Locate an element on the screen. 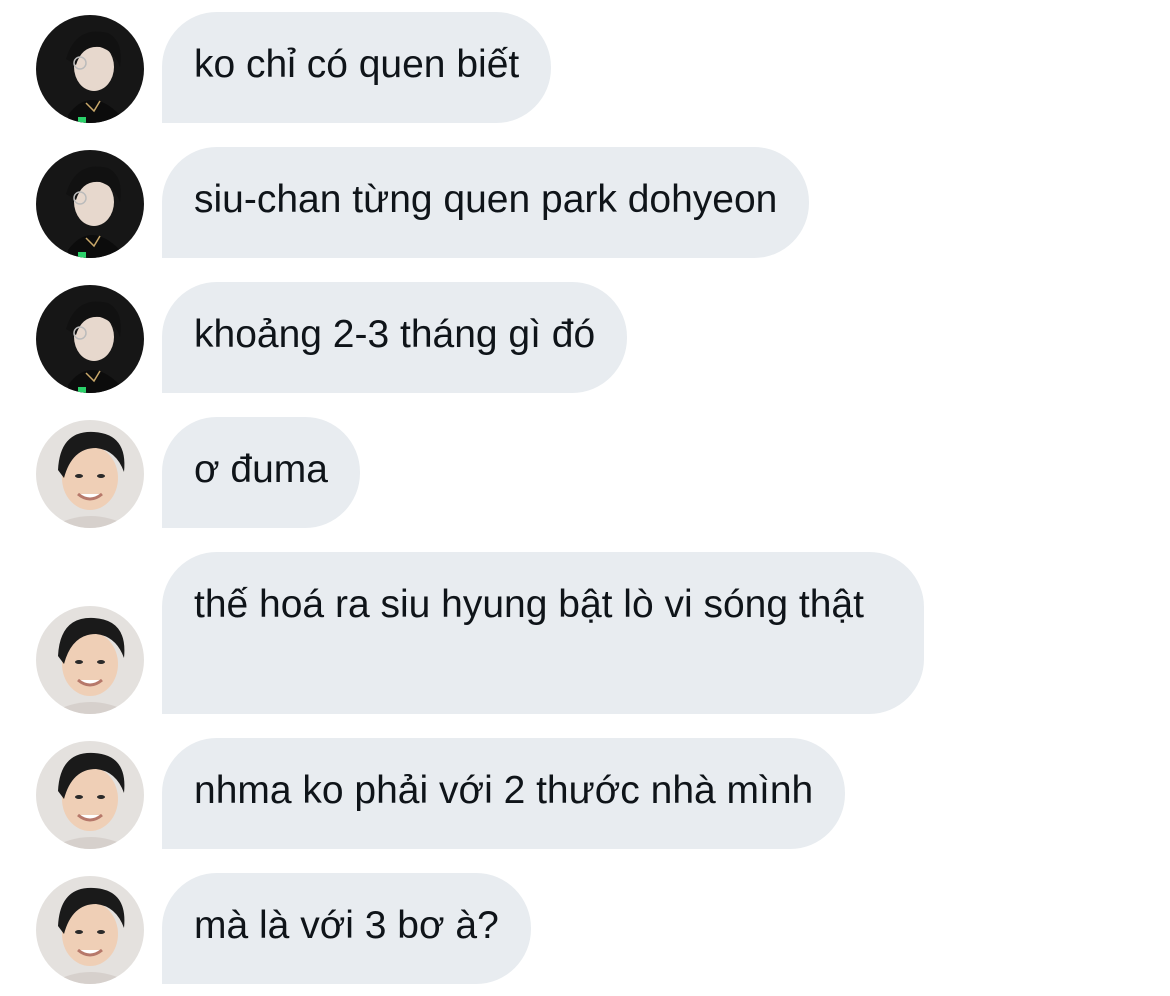 The image size is (1170, 996). message-text: ơ đuma is located at coordinates (261, 469).